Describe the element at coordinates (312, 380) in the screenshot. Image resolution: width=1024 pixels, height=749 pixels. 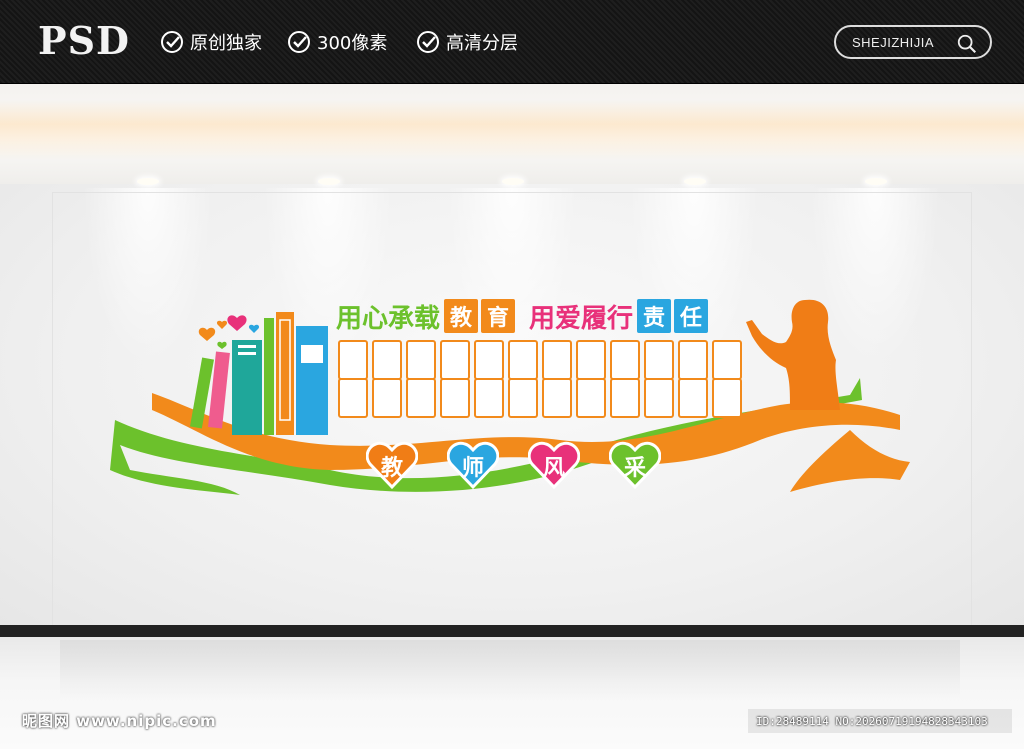
I see `book-blue` at that location.